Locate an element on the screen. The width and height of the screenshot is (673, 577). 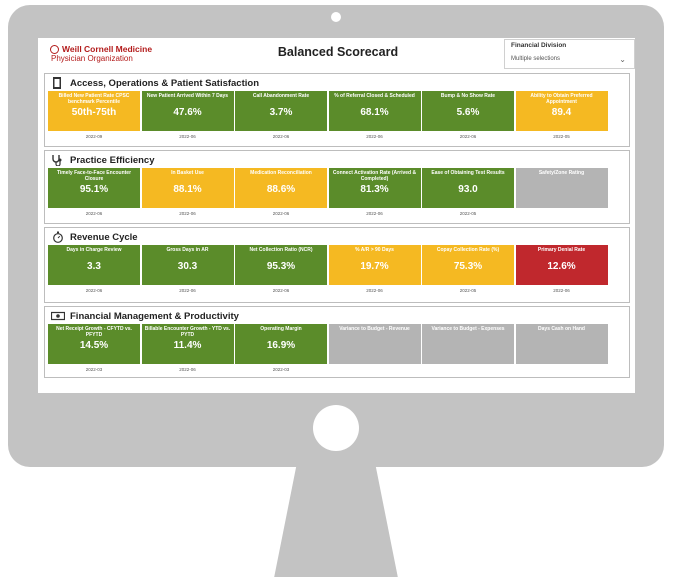
kpi-label: Variance to Budget - Expenses is located at coordinates (468, 329).